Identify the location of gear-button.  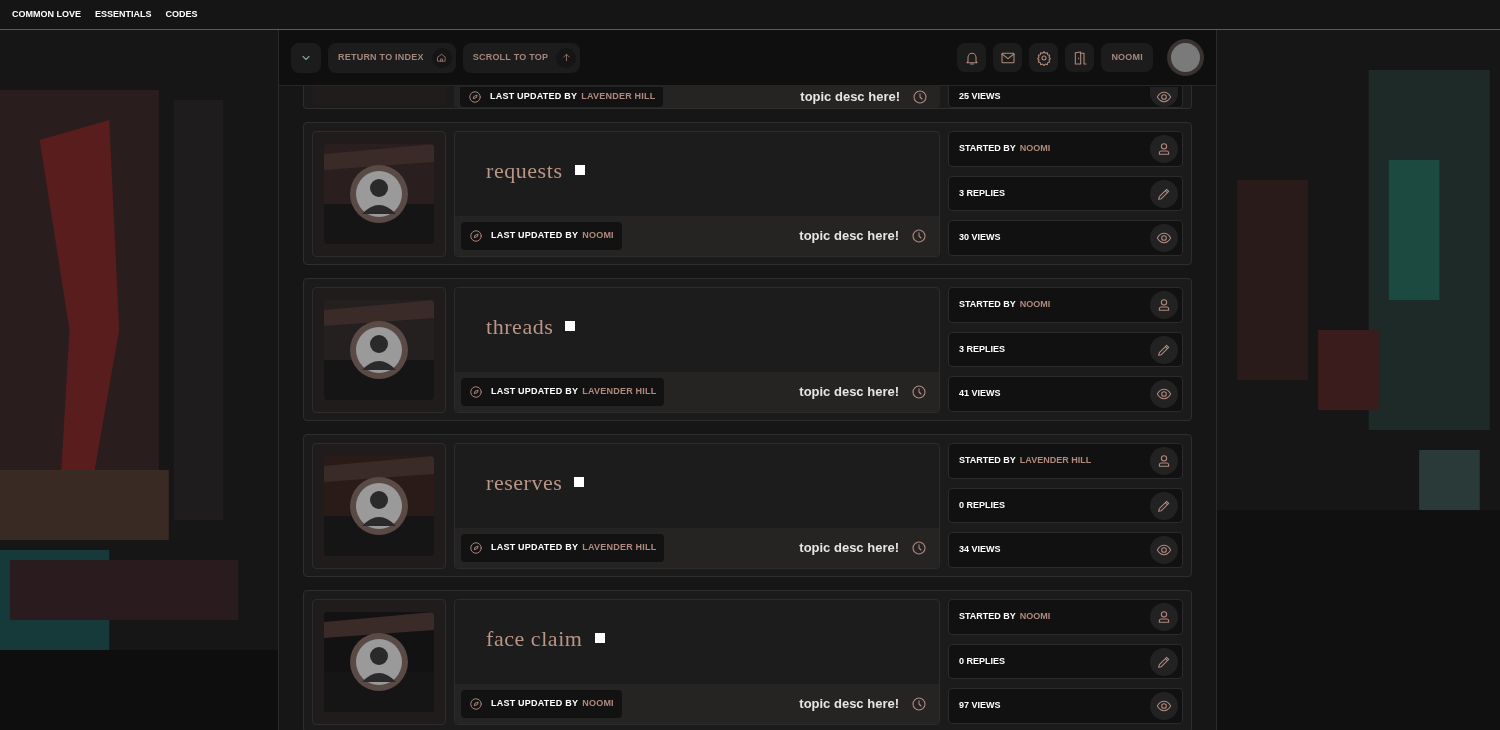
(1044, 57).